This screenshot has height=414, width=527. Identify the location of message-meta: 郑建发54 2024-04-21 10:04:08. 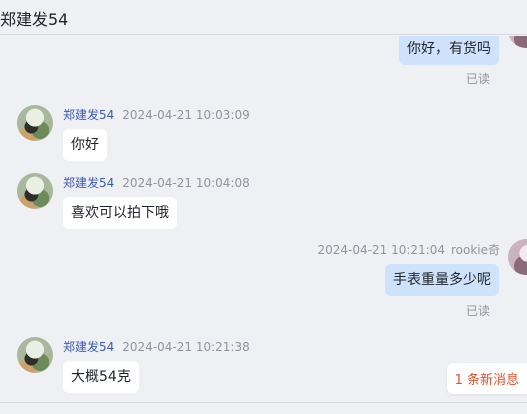
(156, 182).